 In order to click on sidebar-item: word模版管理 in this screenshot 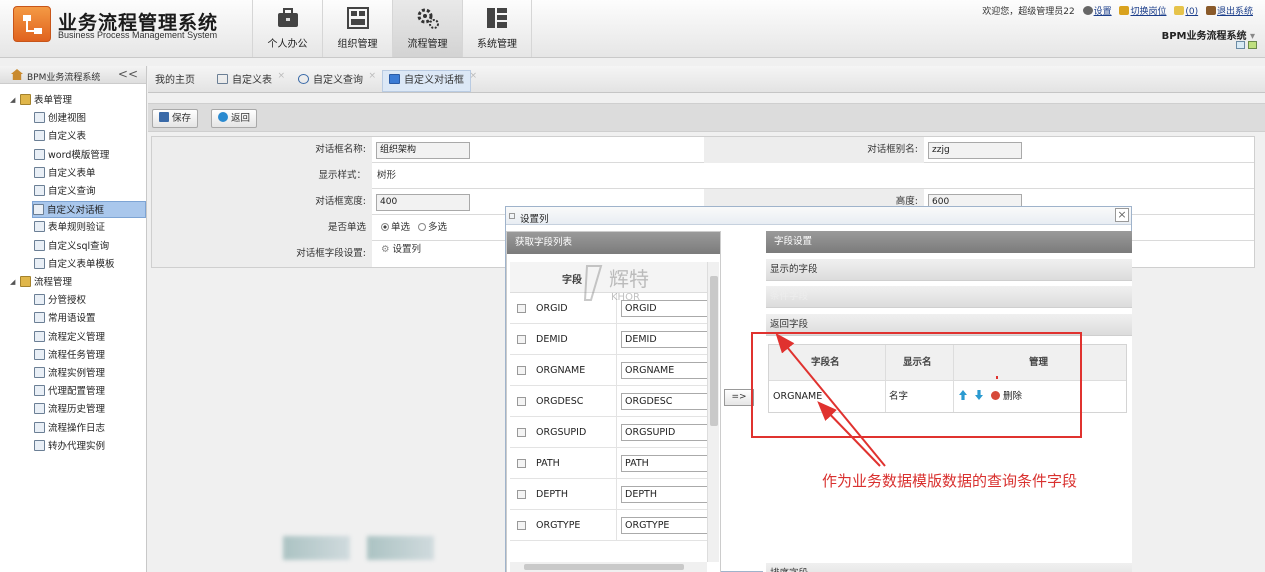, I will do `click(71, 155)`.